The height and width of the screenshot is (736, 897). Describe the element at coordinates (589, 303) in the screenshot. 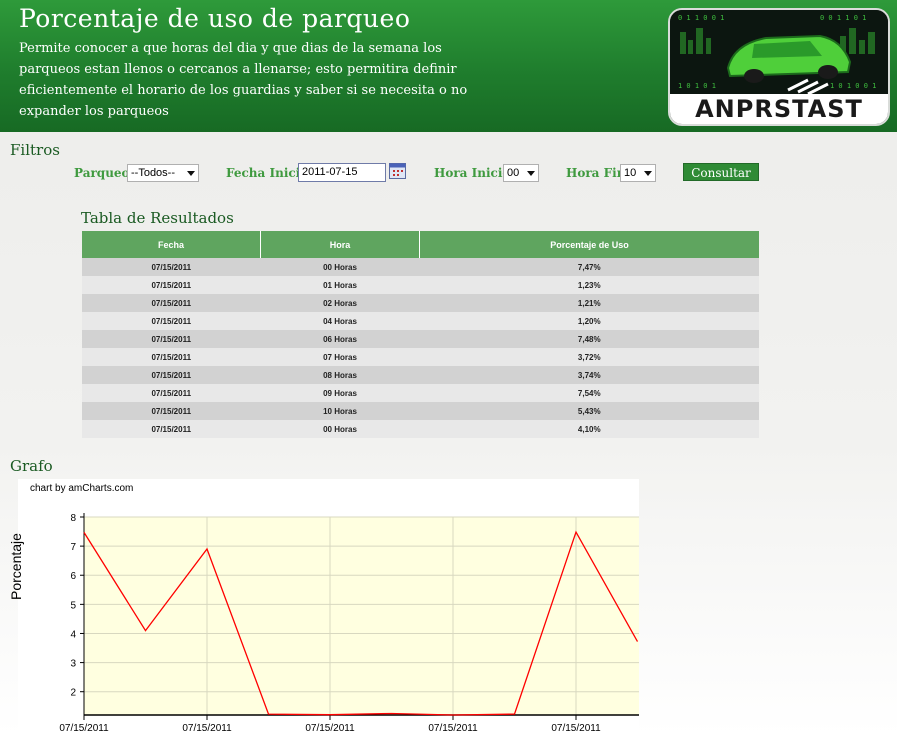

I see `cell-porcentaje: 1,21%` at that location.